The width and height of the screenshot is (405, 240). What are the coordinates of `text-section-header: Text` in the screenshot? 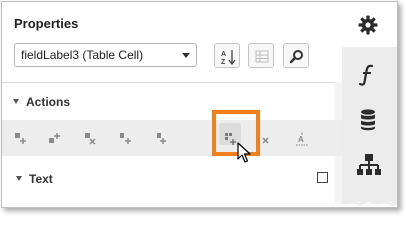 It's located at (34, 179).